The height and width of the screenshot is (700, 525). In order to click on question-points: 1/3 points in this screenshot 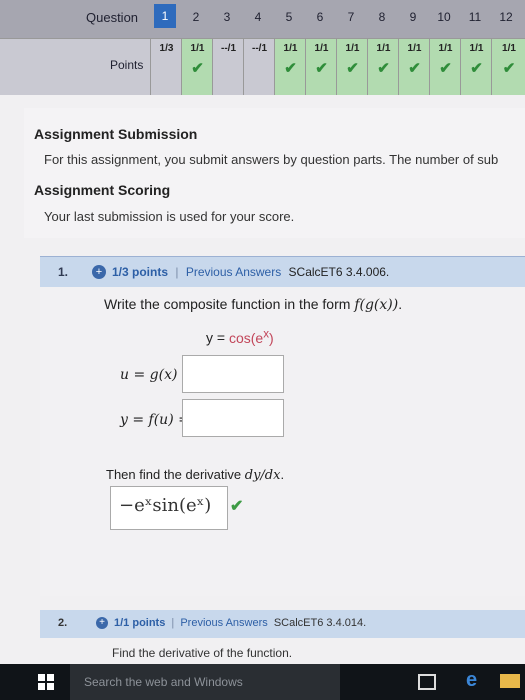, I will do `click(140, 272)`.